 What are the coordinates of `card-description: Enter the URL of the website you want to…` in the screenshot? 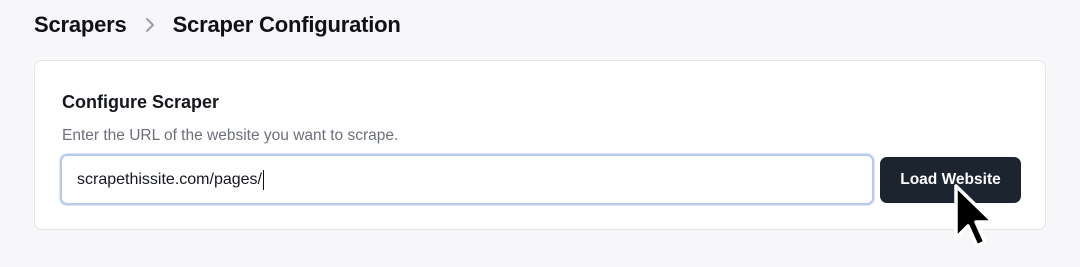 It's located at (230, 135).